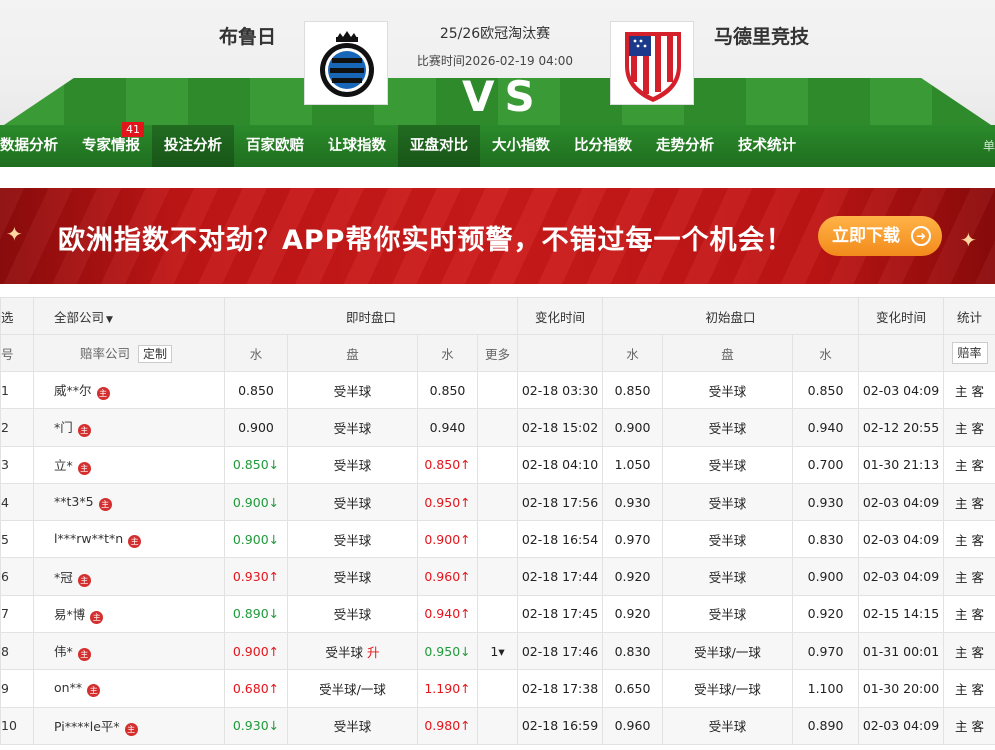 The height and width of the screenshot is (750, 995). I want to click on app-download-banner: ✦ ✦ 欧洲指数不对劲？APP帮你实时预警，不错过每一个机会！ 立即下载 ➜, so click(497, 236).